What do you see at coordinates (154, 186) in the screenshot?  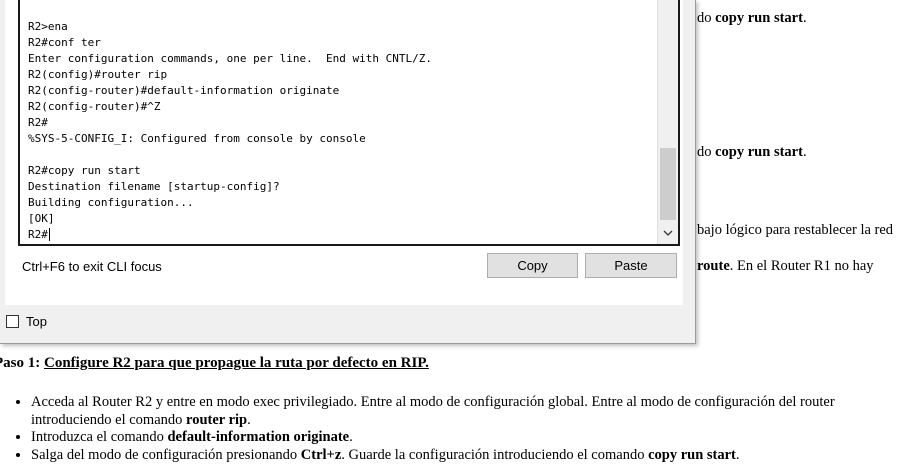 I see `cli-line: Destination filename [startup-config]?` at bounding box center [154, 186].